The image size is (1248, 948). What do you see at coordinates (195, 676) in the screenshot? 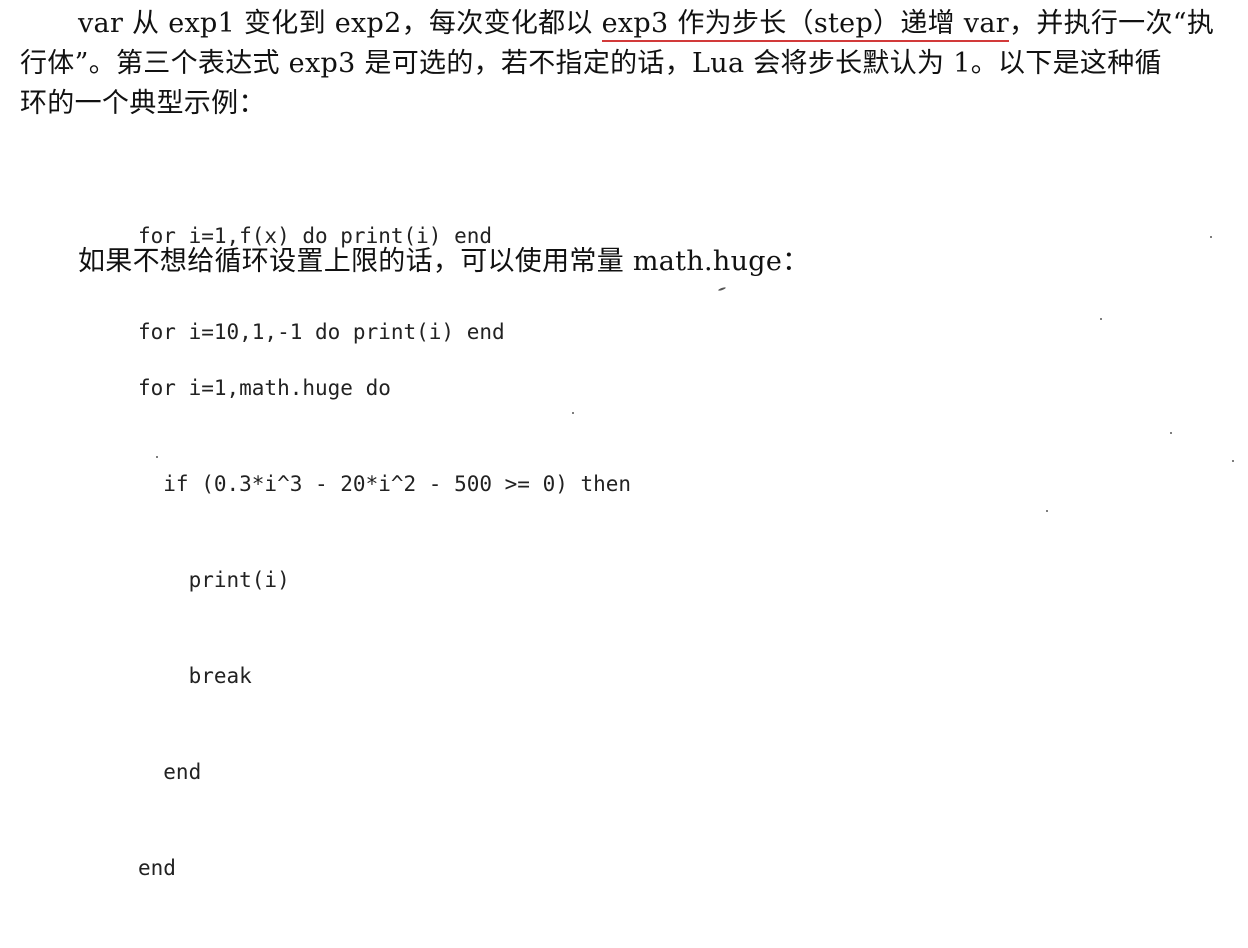
I see `code-line: break` at bounding box center [195, 676].